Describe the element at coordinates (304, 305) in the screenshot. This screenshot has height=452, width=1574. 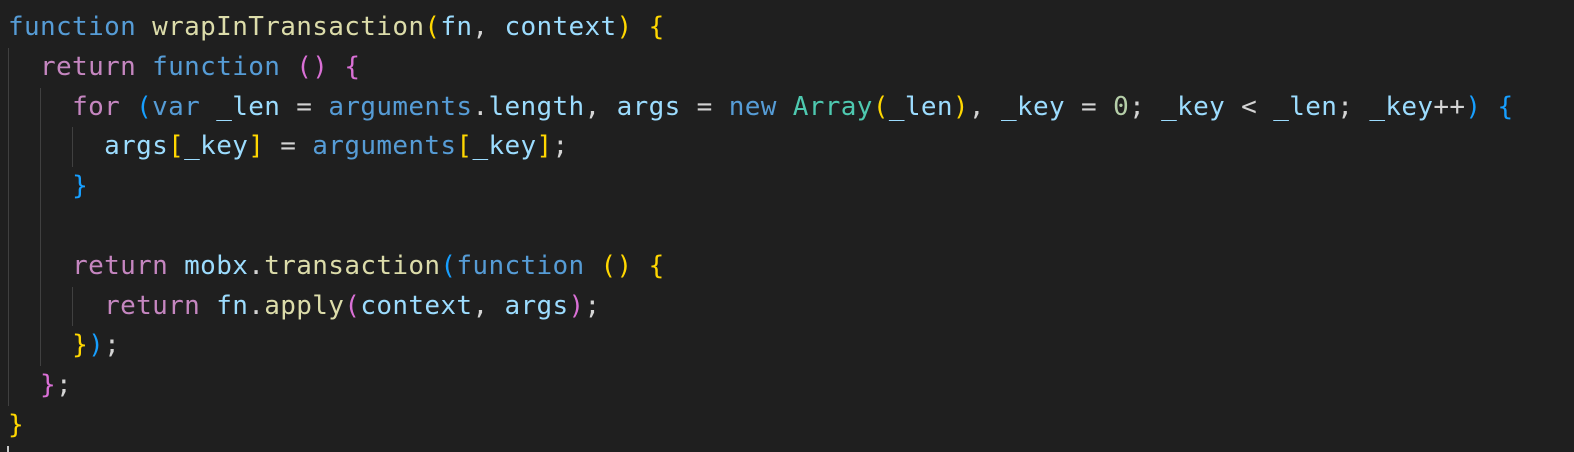
I see `code-token: apply` at that location.